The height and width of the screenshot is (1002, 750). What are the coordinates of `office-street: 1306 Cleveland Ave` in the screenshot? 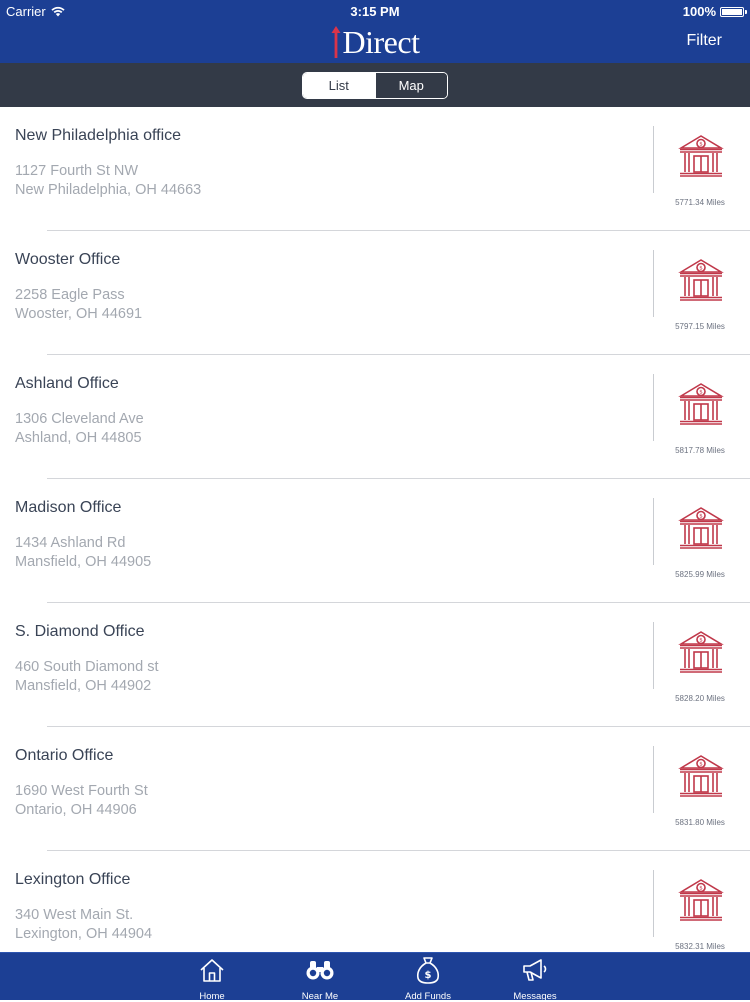 It's located at (79, 419).